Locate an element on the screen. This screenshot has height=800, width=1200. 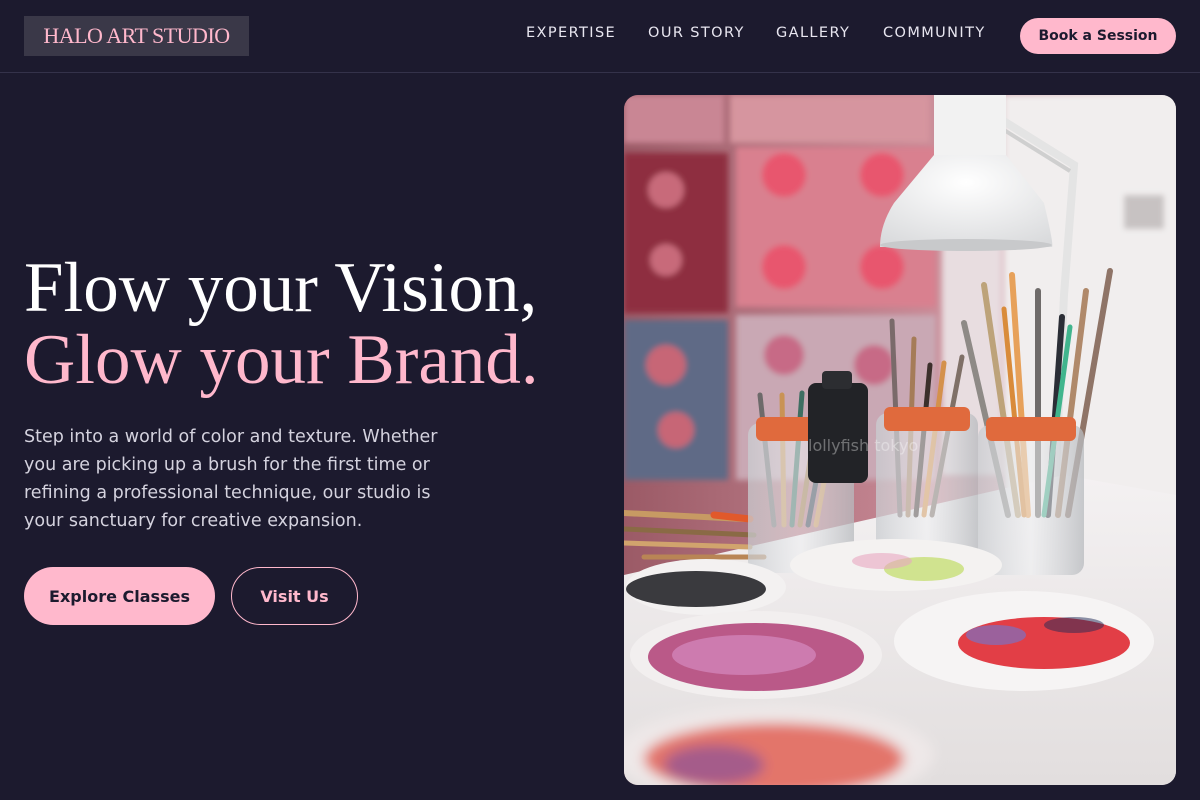
logo: HALO ART STUDIO is located at coordinates (136, 36).